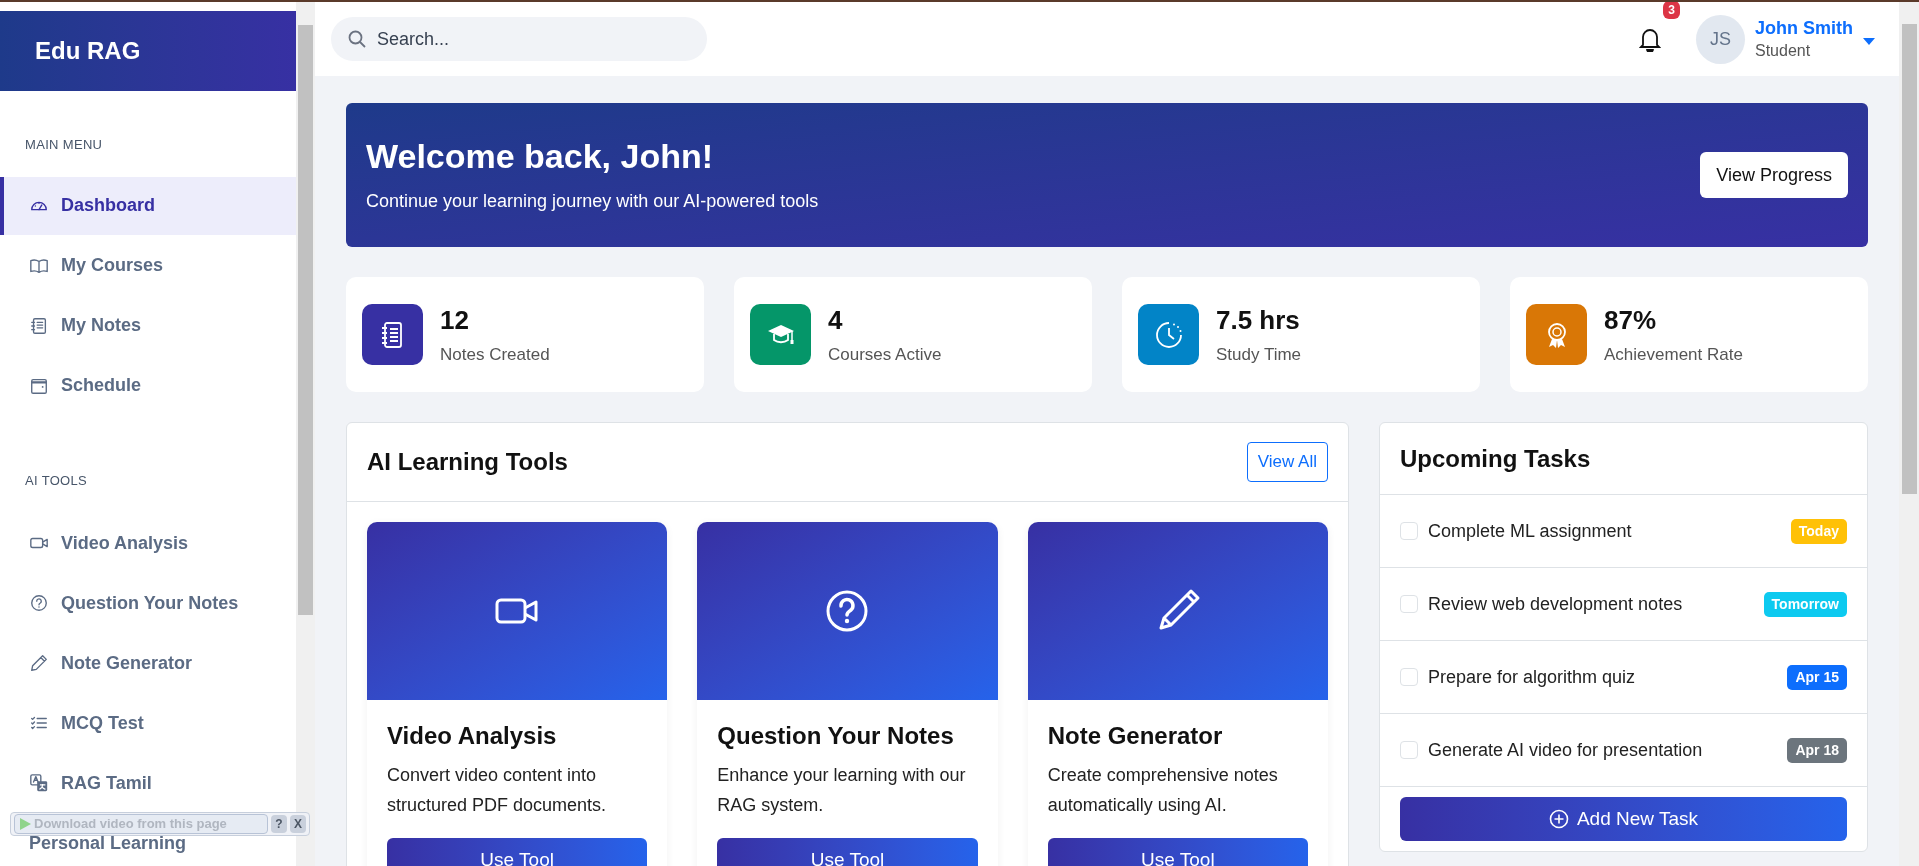  What do you see at coordinates (39, 783) in the screenshot?
I see `translate-icon` at bounding box center [39, 783].